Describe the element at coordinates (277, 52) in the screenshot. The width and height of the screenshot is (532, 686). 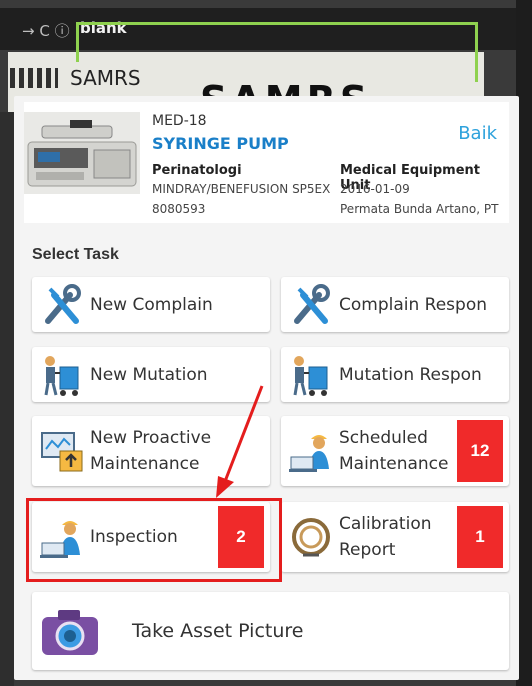
I see `scan-frame` at that location.